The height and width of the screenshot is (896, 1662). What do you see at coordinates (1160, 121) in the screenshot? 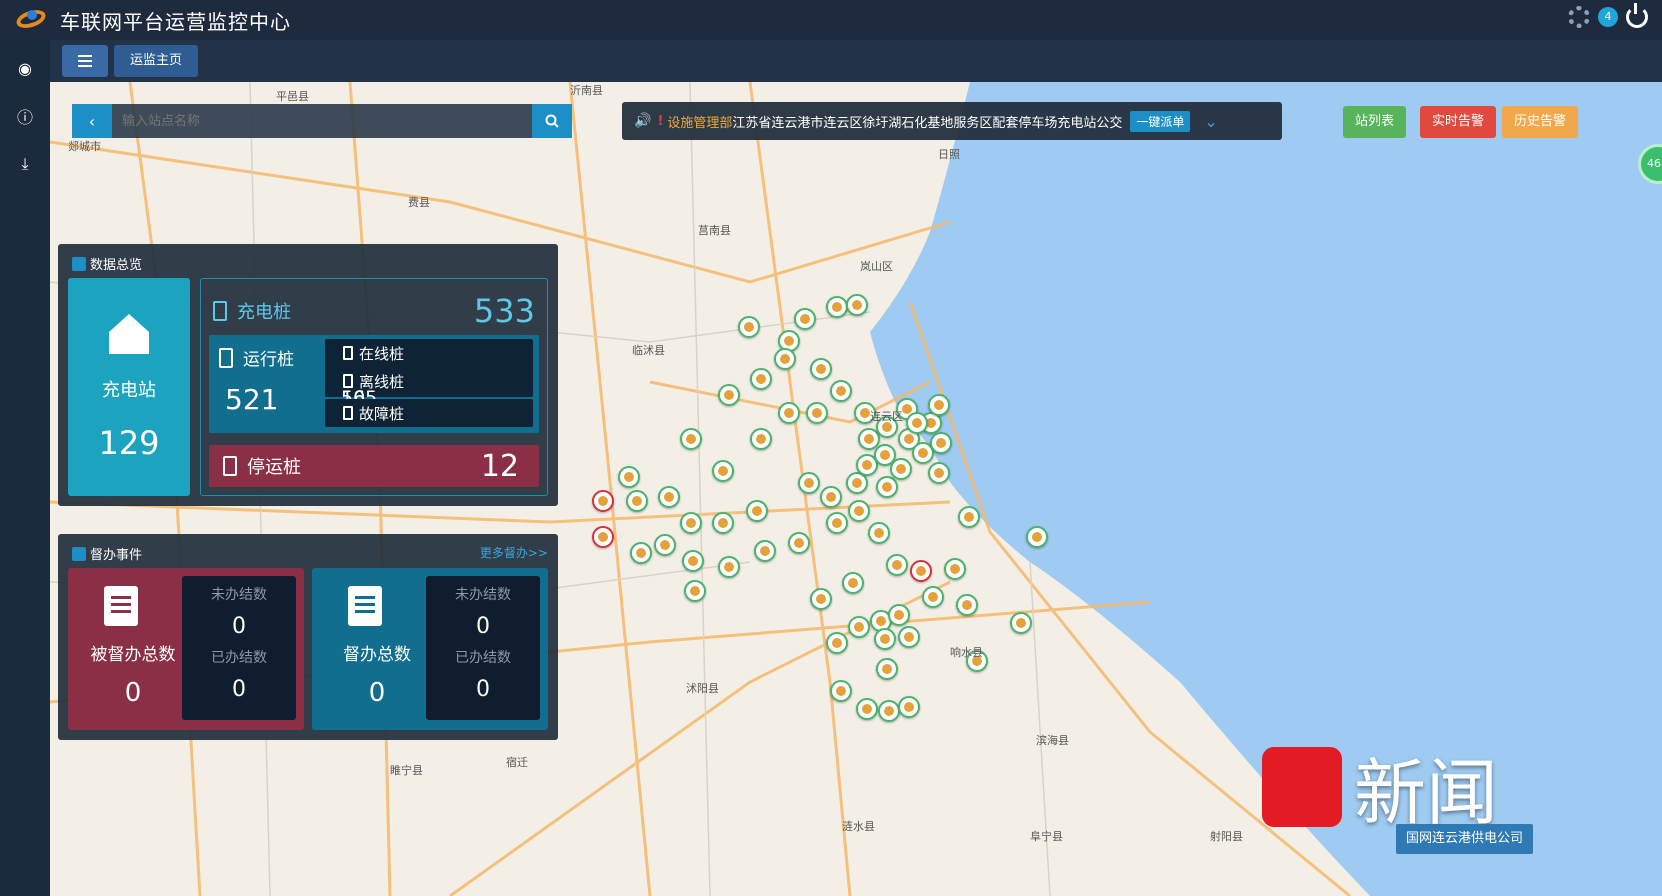
I see `dispatch-button: 一键派单` at bounding box center [1160, 121].